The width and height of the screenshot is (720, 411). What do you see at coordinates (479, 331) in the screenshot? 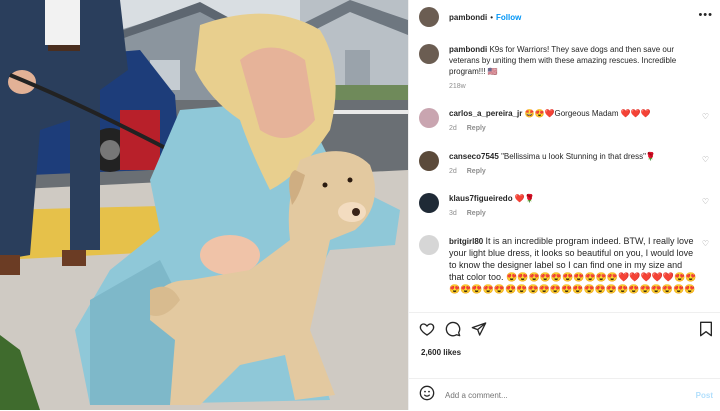
I see `share-icon` at bounding box center [479, 331].